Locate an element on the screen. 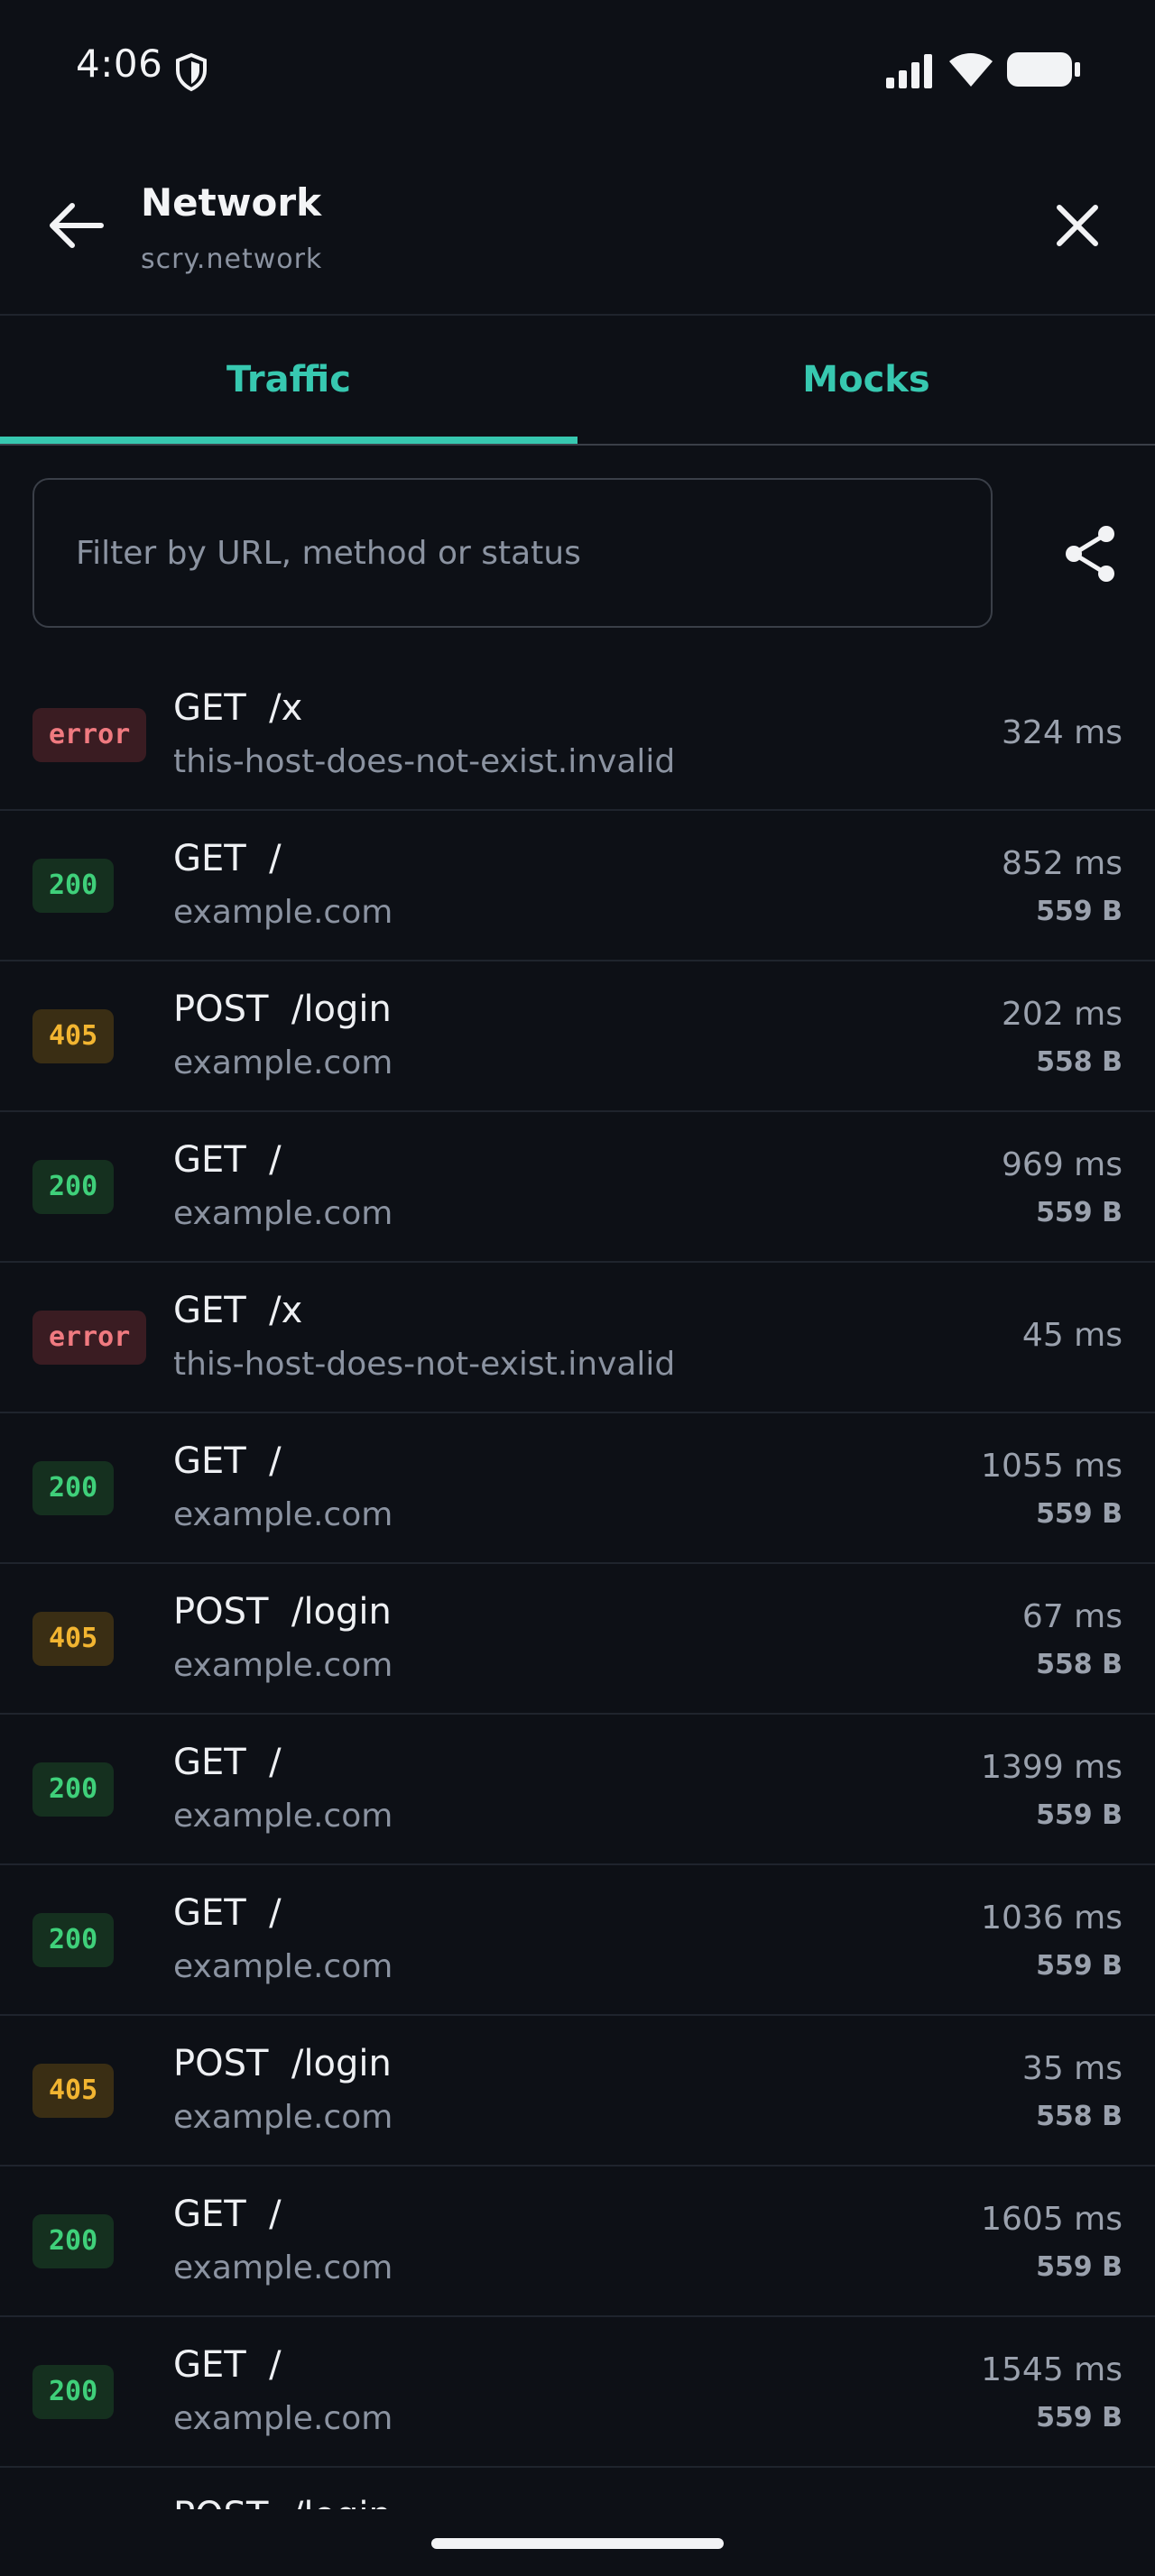  battery-icon is located at coordinates (1043, 69).